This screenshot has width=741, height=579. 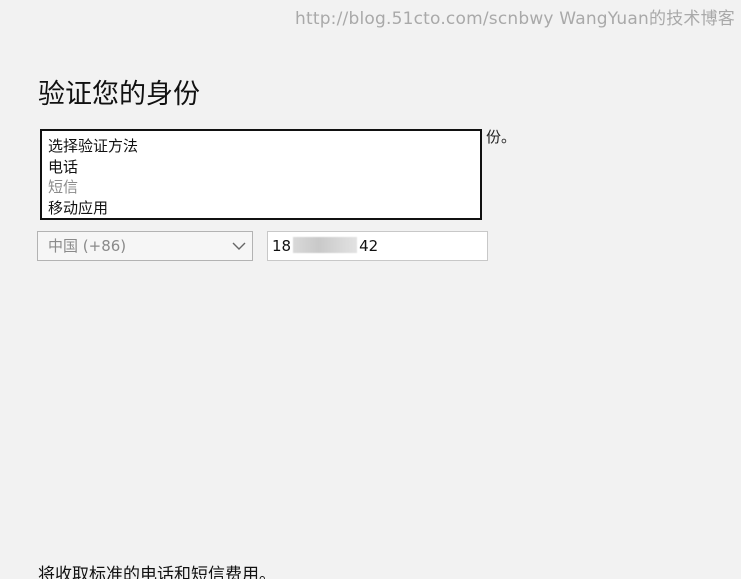 What do you see at coordinates (87, 246) in the screenshot?
I see `country-code-value: 中国 (+86)` at bounding box center [87, 246].